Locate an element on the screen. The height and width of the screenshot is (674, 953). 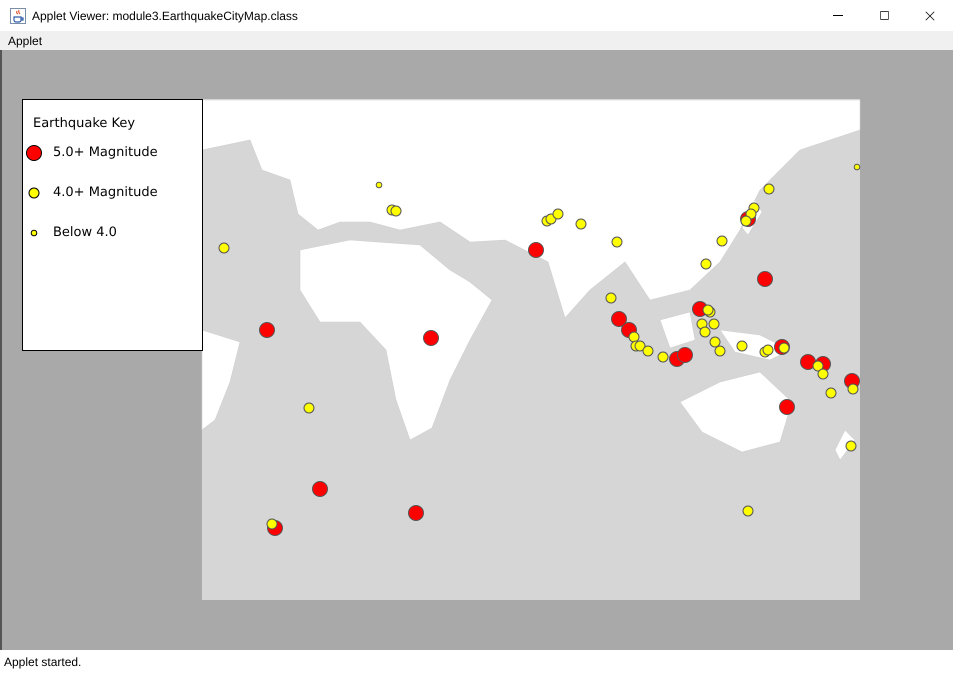
menu-item: Applet is located at coordinates (25, 40).